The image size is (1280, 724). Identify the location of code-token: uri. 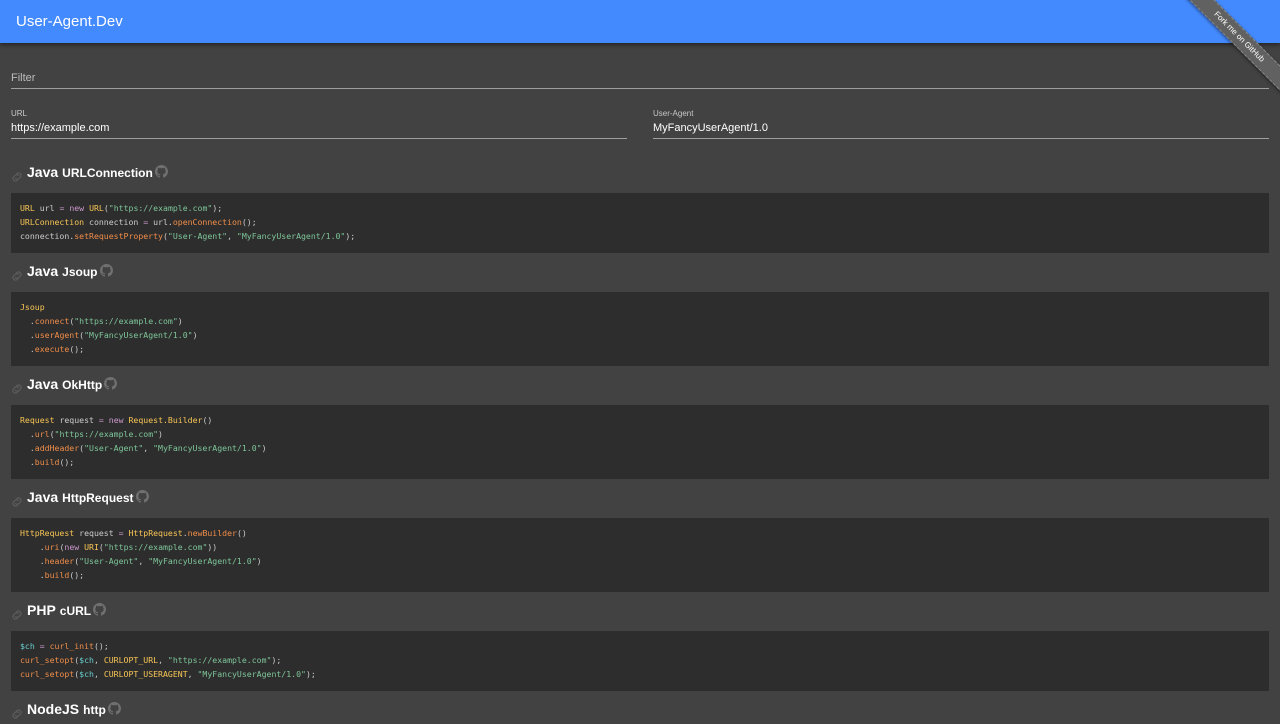
(52, 547).